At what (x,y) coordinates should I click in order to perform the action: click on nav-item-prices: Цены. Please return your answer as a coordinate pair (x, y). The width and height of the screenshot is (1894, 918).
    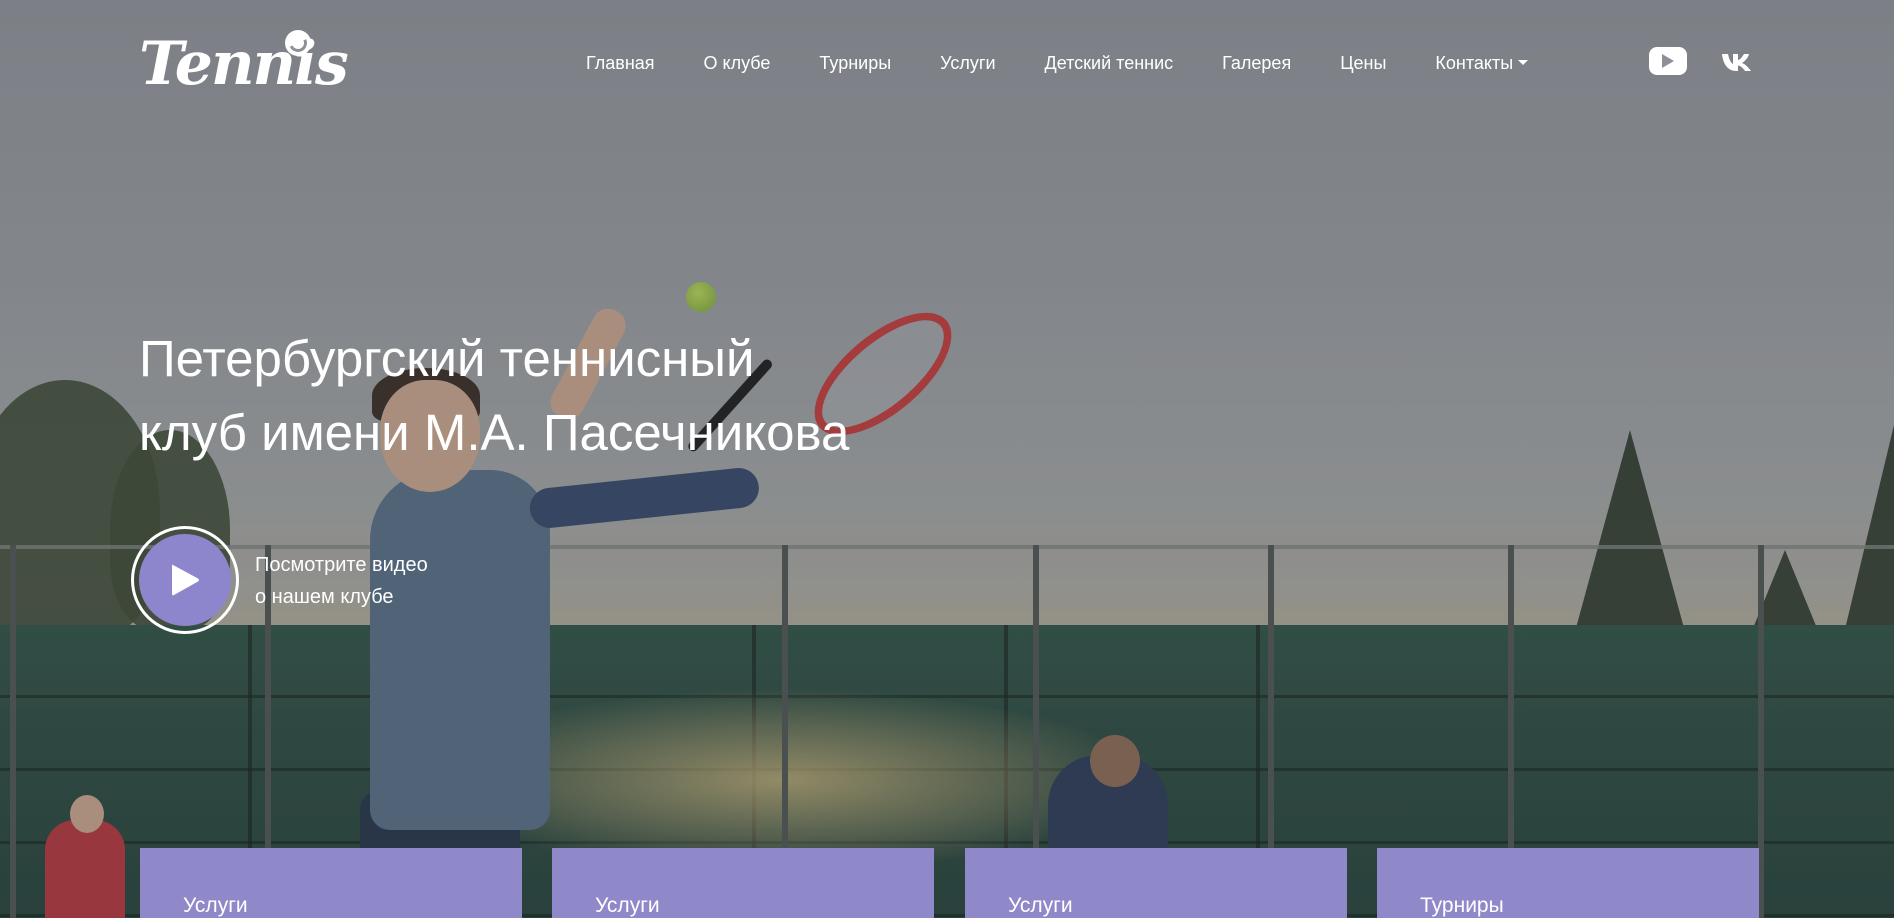
    Looking at the image, I should click on (1363, 63).